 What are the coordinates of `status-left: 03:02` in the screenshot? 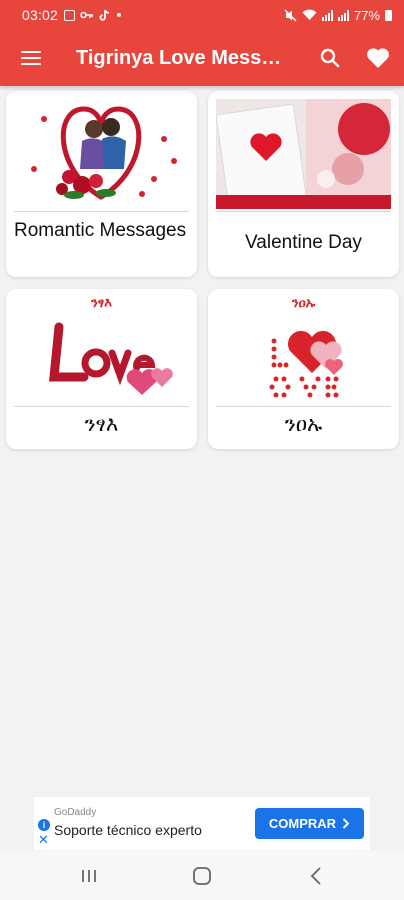 It's located at (72, 15).